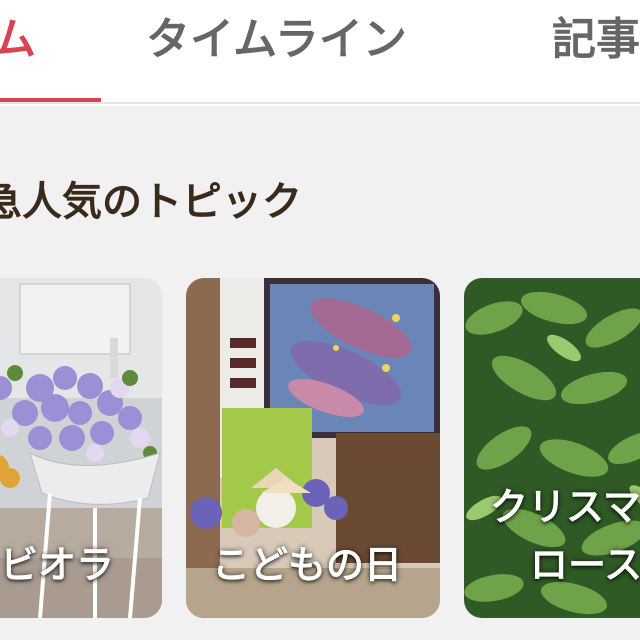 The image size is (640, 640). I want to click on tab-home: ム, so click(18, 40).